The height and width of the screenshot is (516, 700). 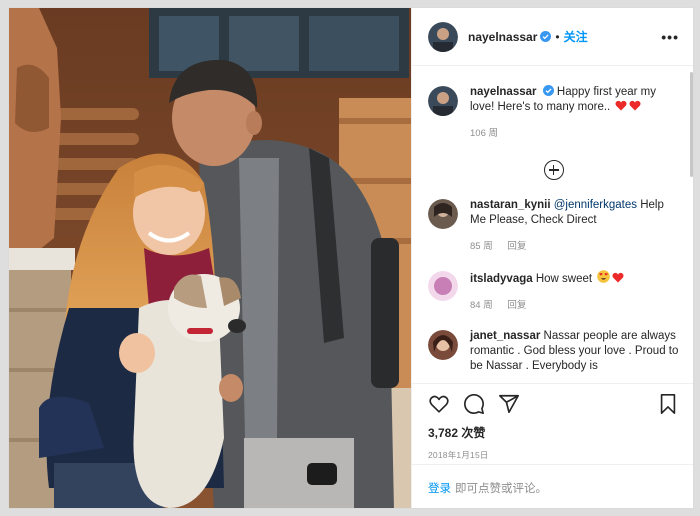 What do you see at coordinates (505, 336) in the screenshot?
I see `comment-username: janet_nassar` at bounding box center [505, 336].